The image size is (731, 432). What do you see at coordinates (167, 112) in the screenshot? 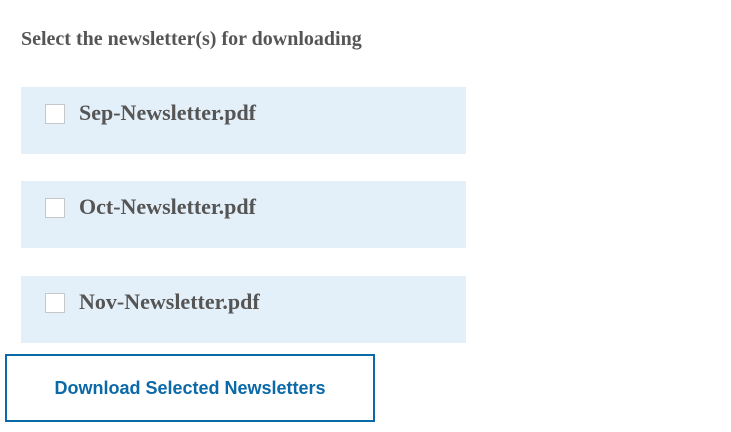
I see `file-label: Sep-Newsletter.pdf` at bounding box center [167, 112].